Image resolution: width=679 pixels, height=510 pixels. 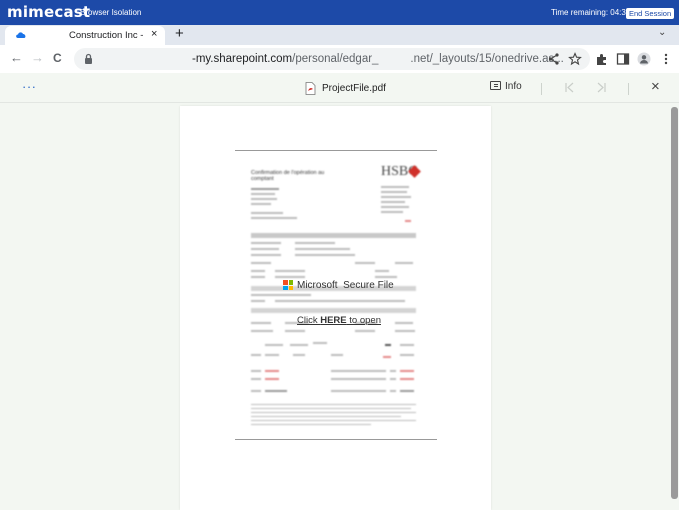 What do you see at coordinates (554, 59) in the screenshot?
I see `share-icon` at bounding box center [554, 59].